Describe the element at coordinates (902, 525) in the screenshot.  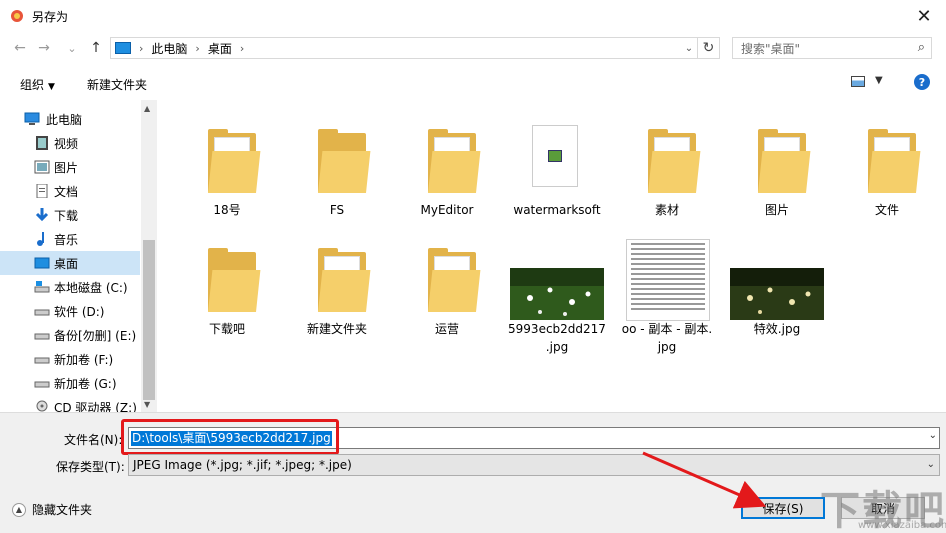
I see `watermark-url: www.xiazaiba.com` at that location.